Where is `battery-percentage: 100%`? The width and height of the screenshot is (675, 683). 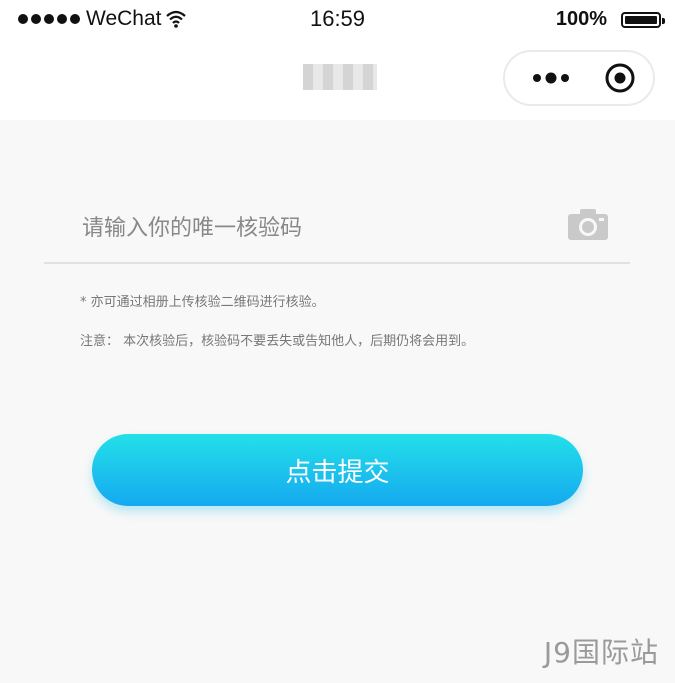 battery-percentage: 100% is located at coordinates (581, 19).